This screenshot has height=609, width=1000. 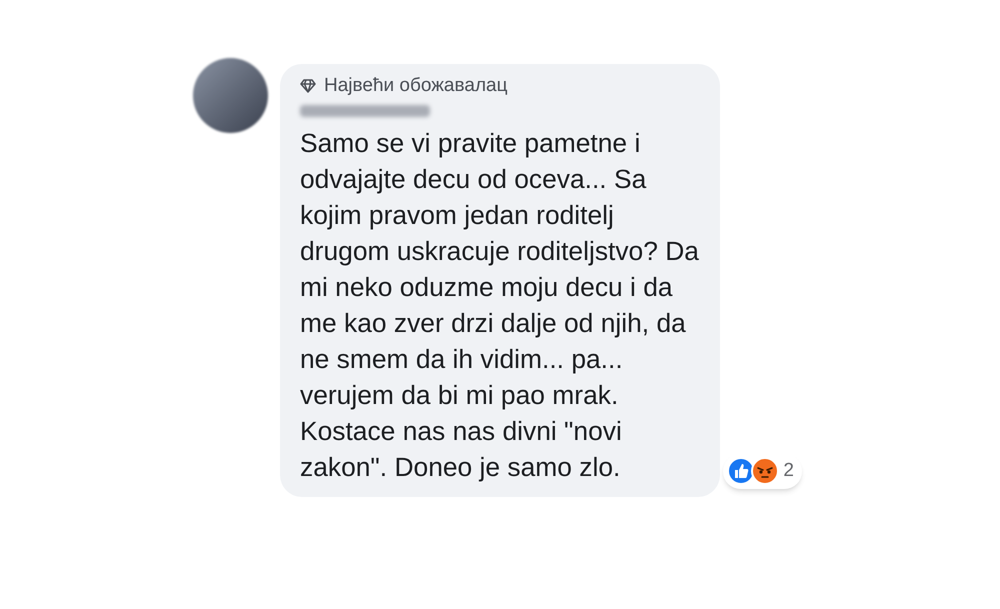 What do you see at coordinates (765, 471) in the screenshot?
I see `angry-face-icon` at bounding box center [765, 471].